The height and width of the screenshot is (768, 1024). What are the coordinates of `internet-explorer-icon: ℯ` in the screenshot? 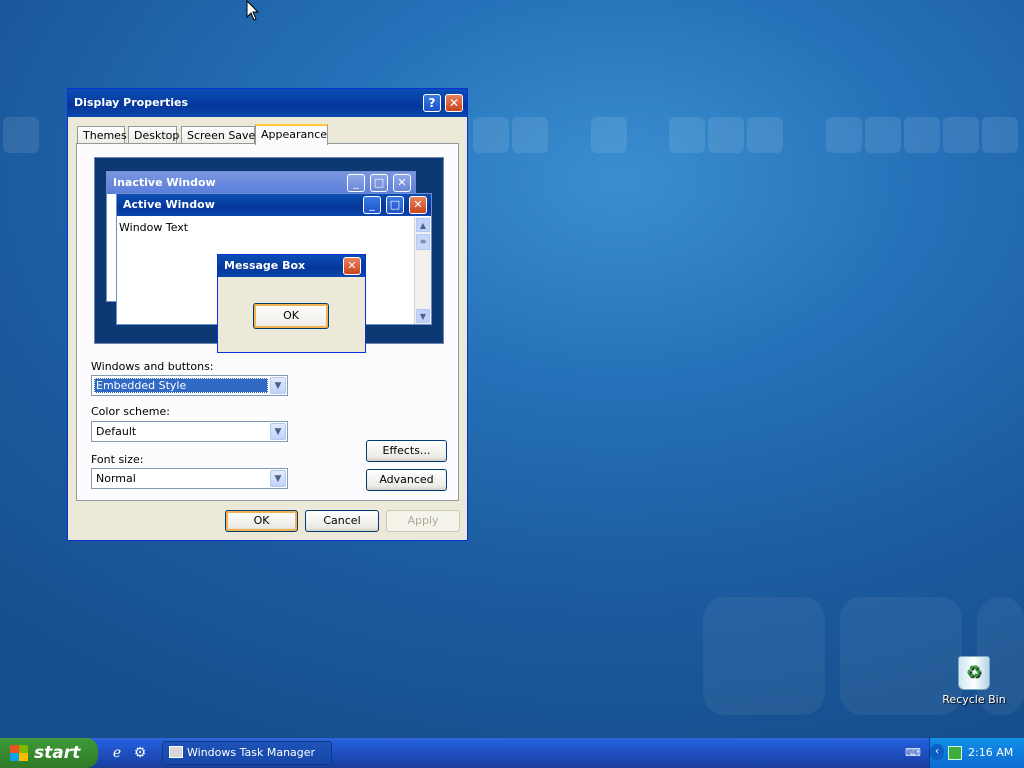 It's located at (117, 753).